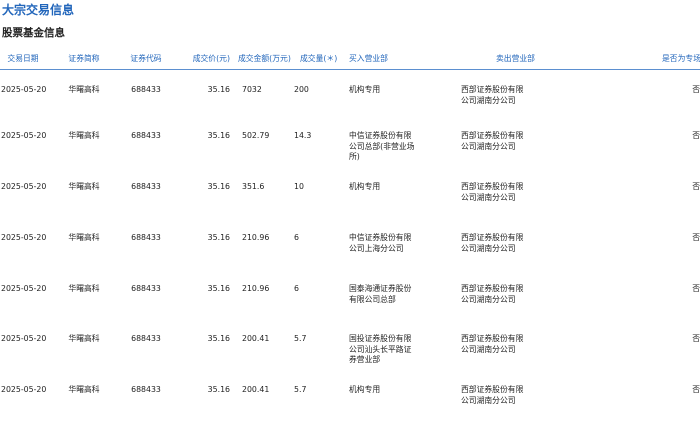 This screenshot has width=700, height=424. What do you see at coordinates (380, 243) in the screenshot?
I see `cell-buyer: 中信证券股份有限公司上海分公司` at bounding box center [380, 243].